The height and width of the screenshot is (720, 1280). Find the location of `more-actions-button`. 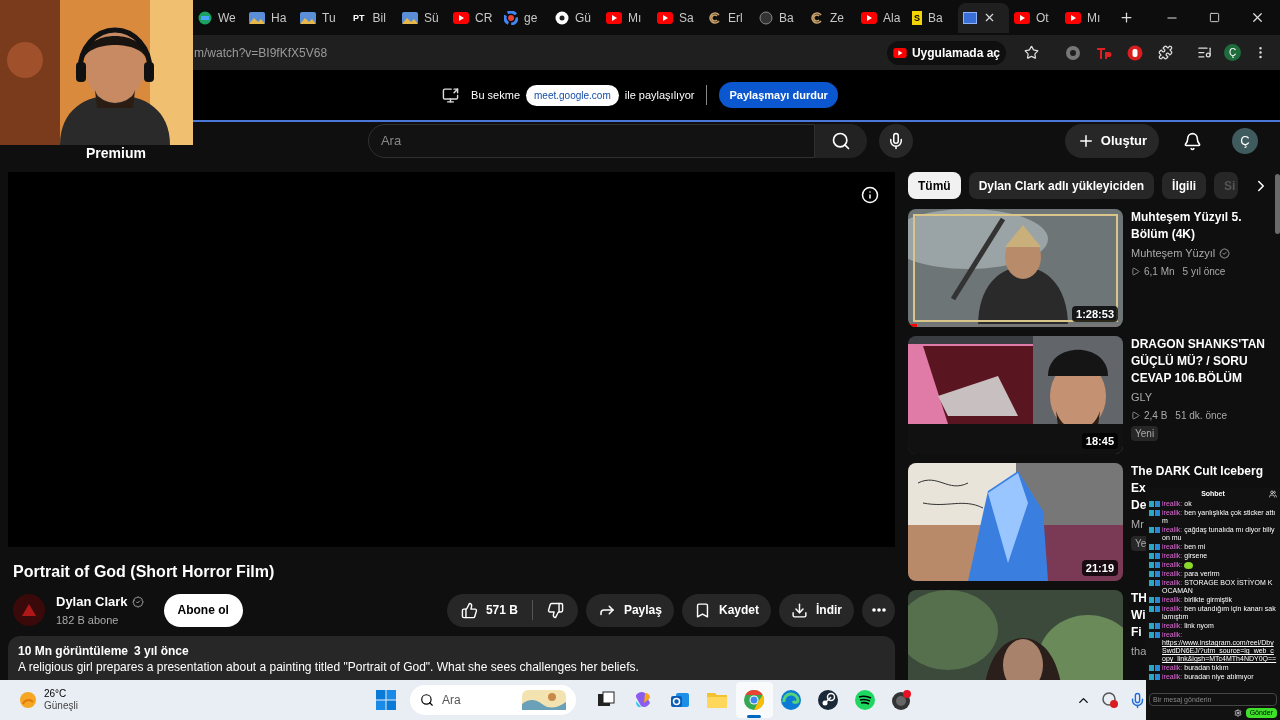

more-actions-button is located at coordinates (878, 610).